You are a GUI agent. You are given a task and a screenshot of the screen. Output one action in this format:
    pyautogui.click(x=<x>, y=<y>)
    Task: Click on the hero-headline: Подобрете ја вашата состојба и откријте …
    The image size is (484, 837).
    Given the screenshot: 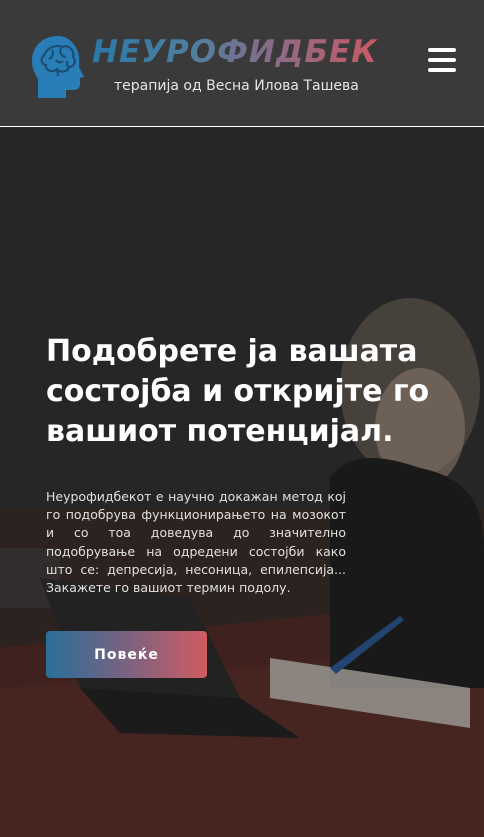 What is the action you would take?
    pyautogui.click(x=238, y=391)
    